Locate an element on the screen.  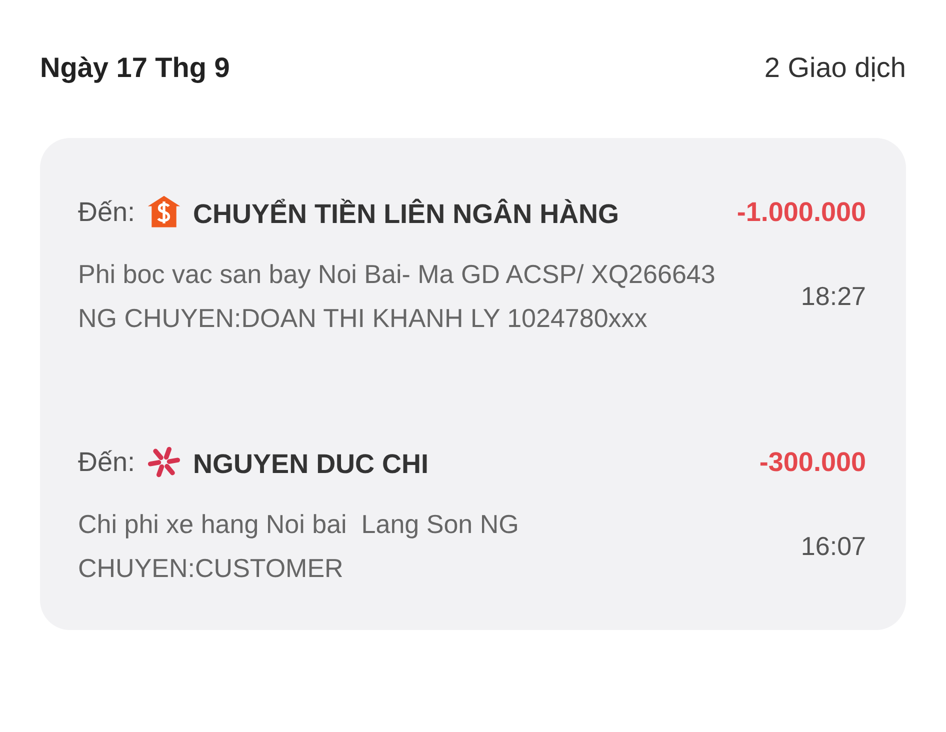
date-heading: Ngày 17 Thg 9 is located at coordinates (135, 68).